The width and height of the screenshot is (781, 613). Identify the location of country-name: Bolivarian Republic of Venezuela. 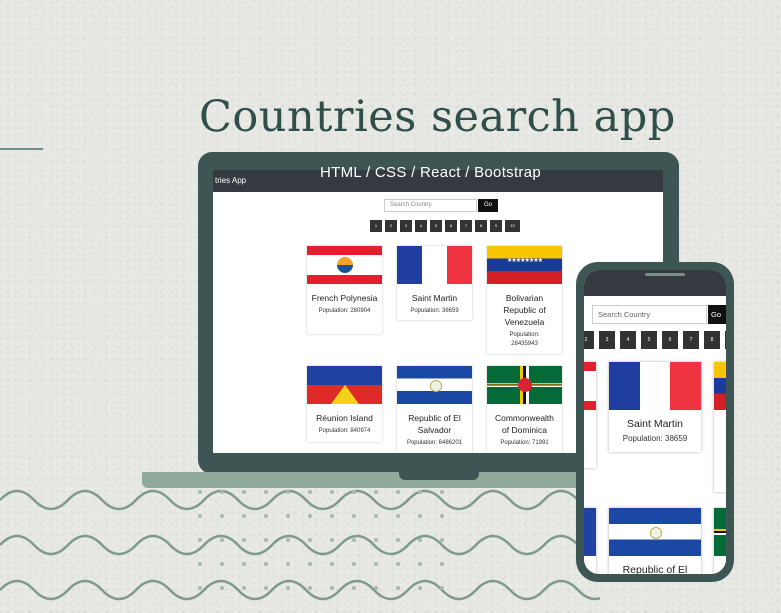
(524, 310).